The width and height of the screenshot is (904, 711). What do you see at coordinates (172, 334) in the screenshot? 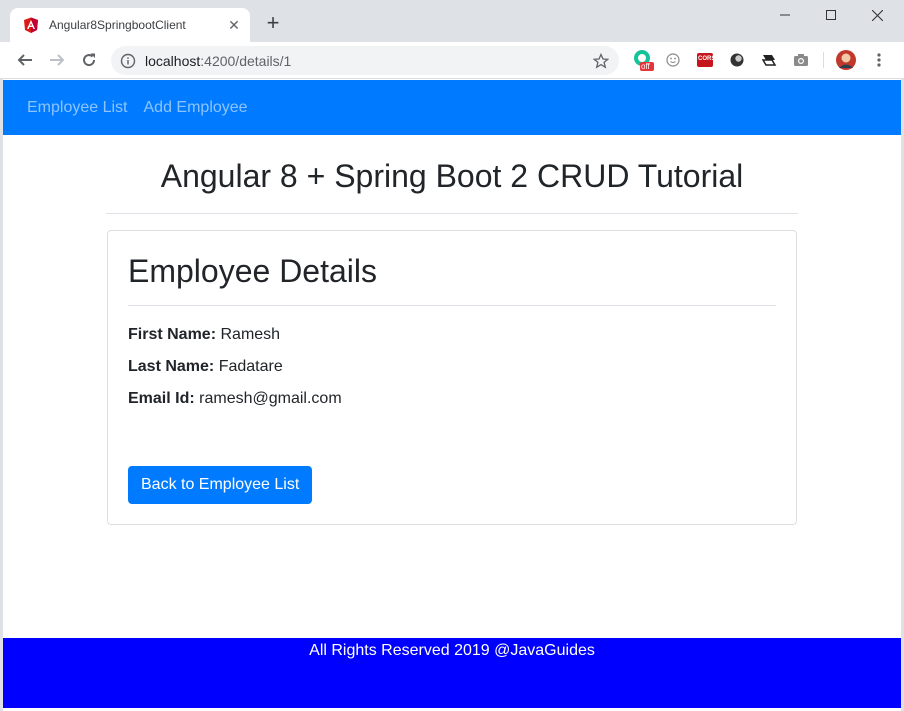
I see `first-name-label: First Name:` at bounding box center [172, 334].